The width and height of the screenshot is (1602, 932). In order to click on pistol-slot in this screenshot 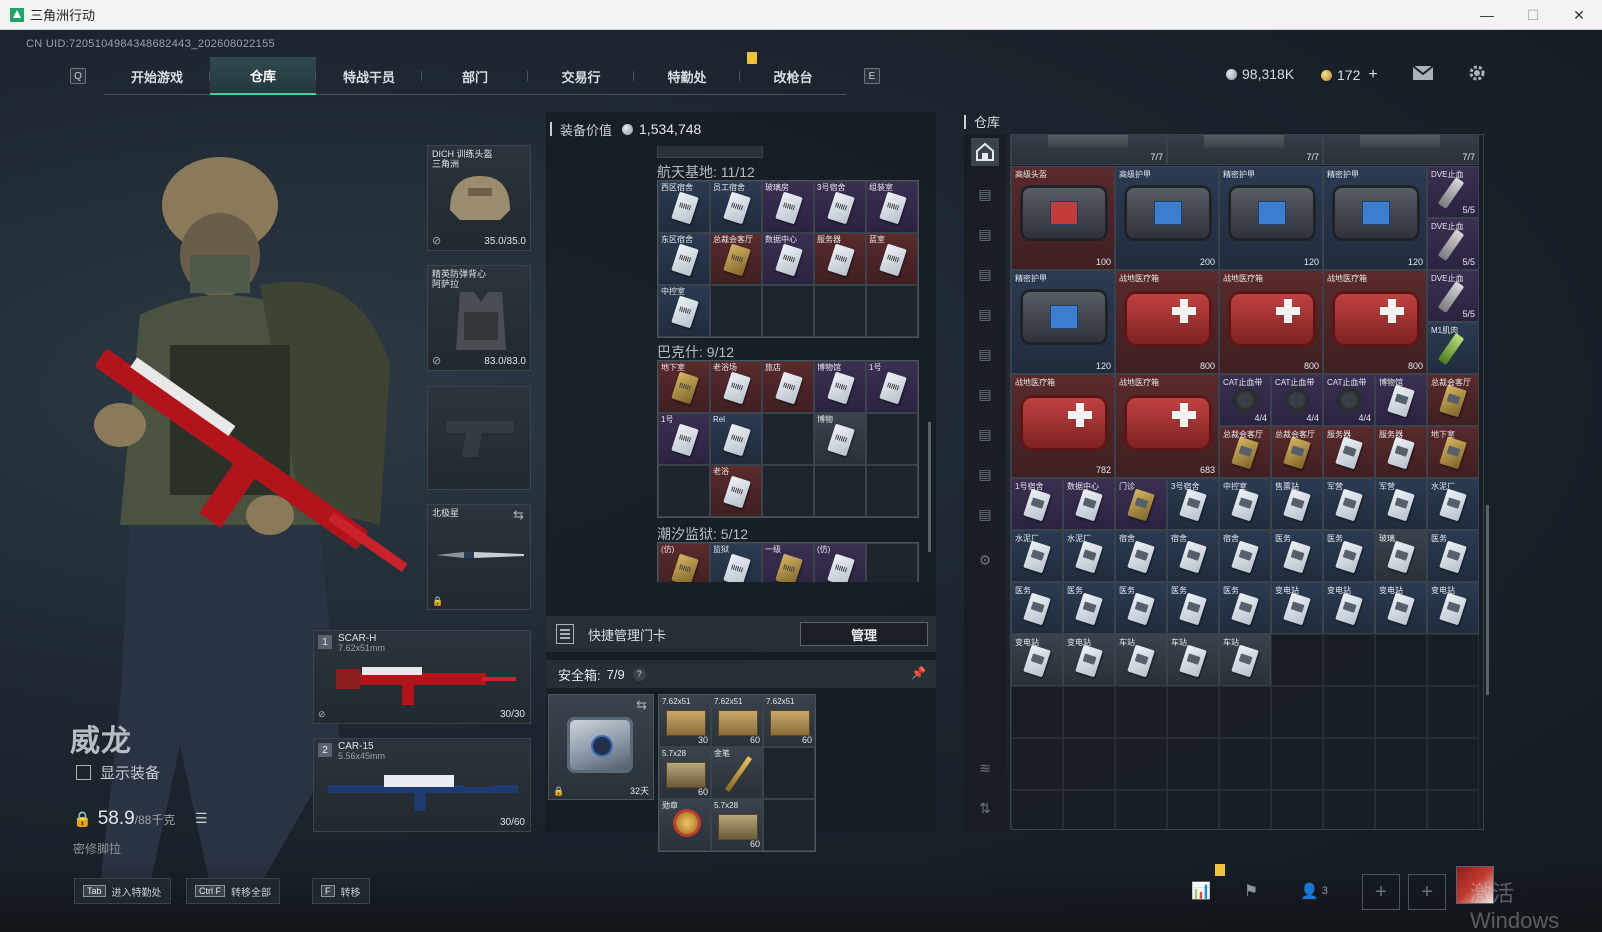, I will do `click(479, 438)`.